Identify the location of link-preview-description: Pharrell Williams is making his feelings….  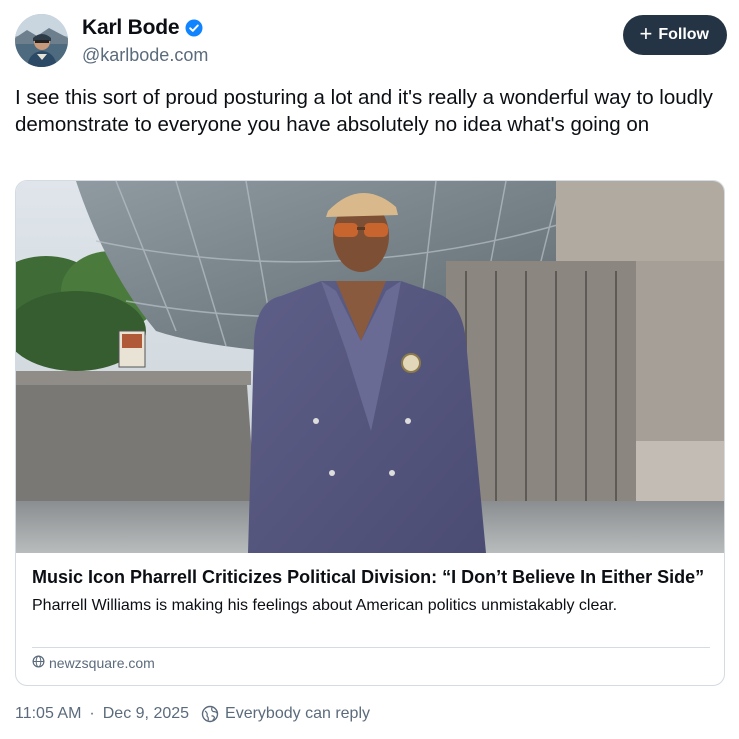
(325, 605).